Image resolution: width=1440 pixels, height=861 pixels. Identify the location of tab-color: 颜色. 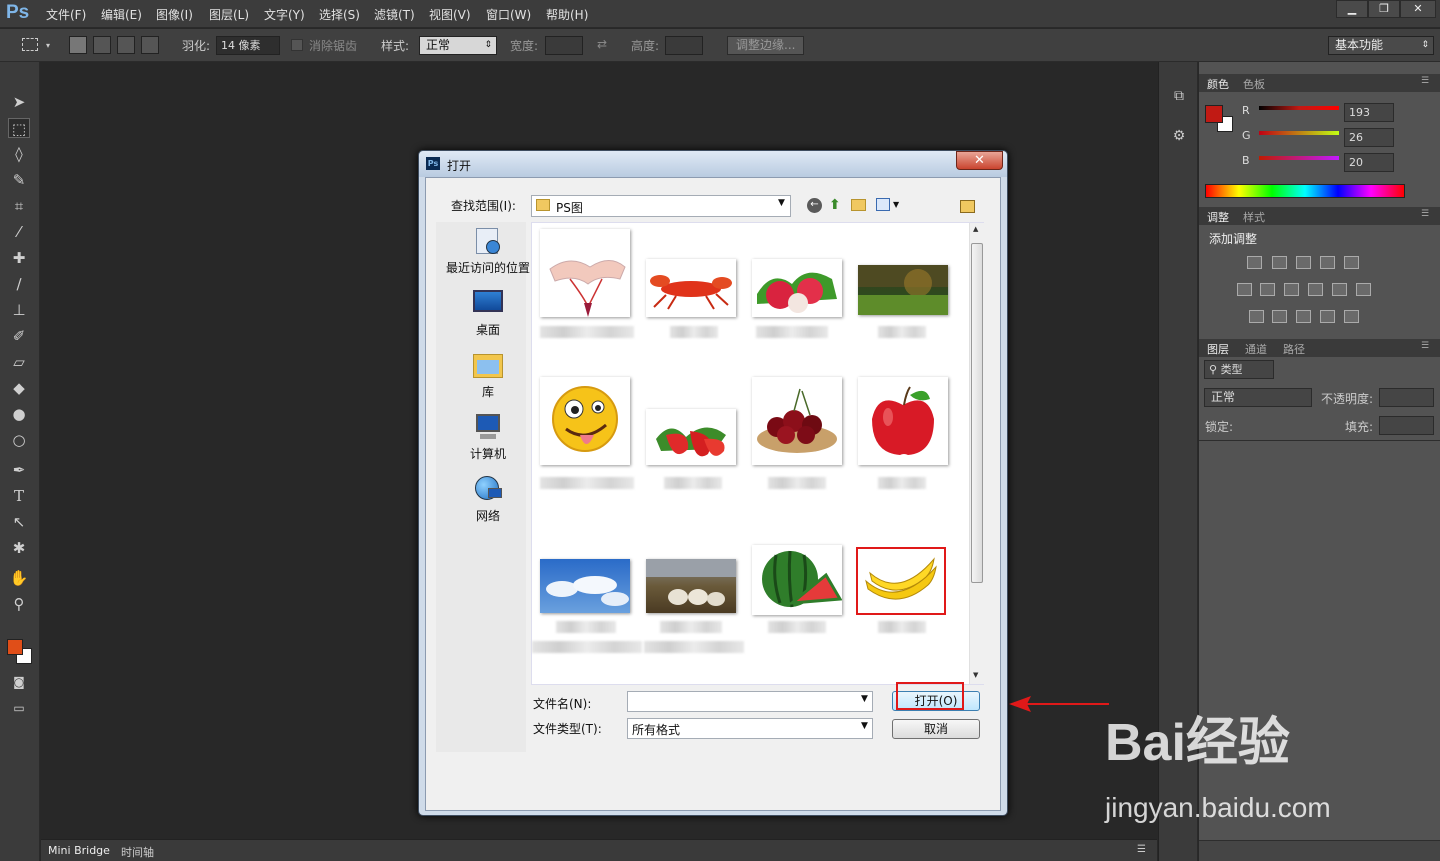
(1218, 84).